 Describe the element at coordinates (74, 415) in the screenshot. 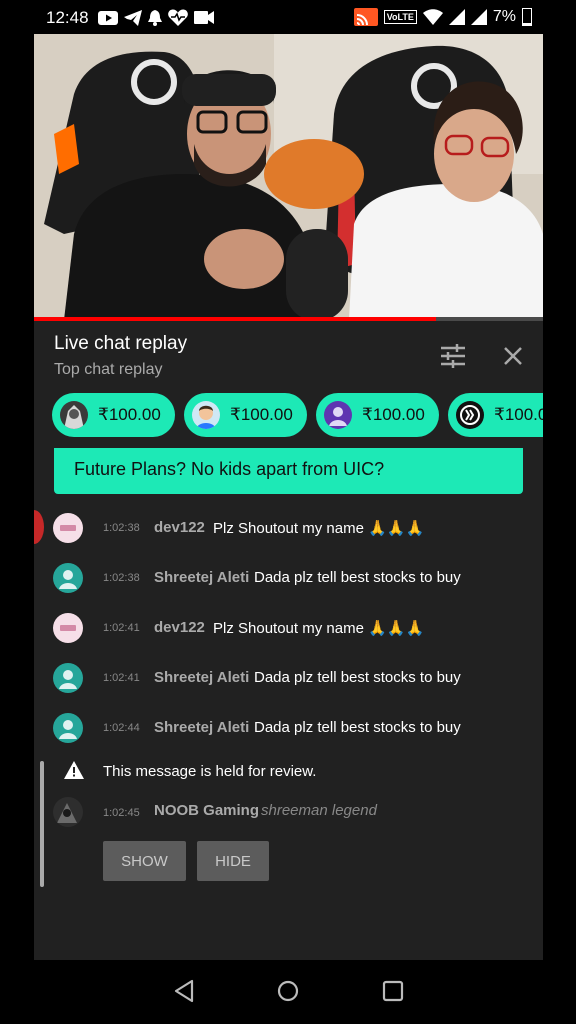

I see `anime-avatar` at that location.